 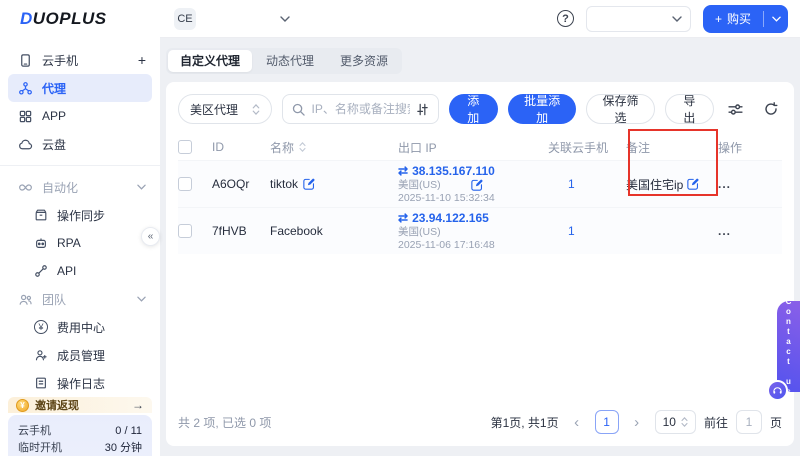 I want to click on workspace-selector: CE, so click(x=232, y=19).